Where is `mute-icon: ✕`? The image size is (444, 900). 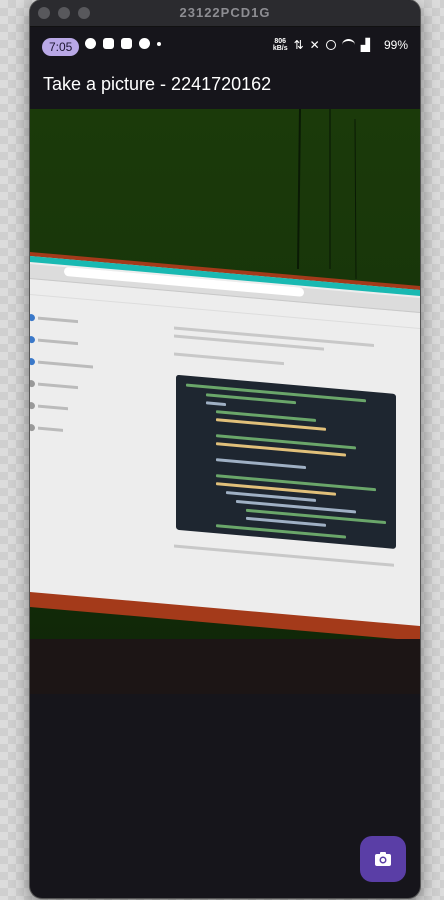
mute-icon: ✕ is located at coordinates (314, 45).